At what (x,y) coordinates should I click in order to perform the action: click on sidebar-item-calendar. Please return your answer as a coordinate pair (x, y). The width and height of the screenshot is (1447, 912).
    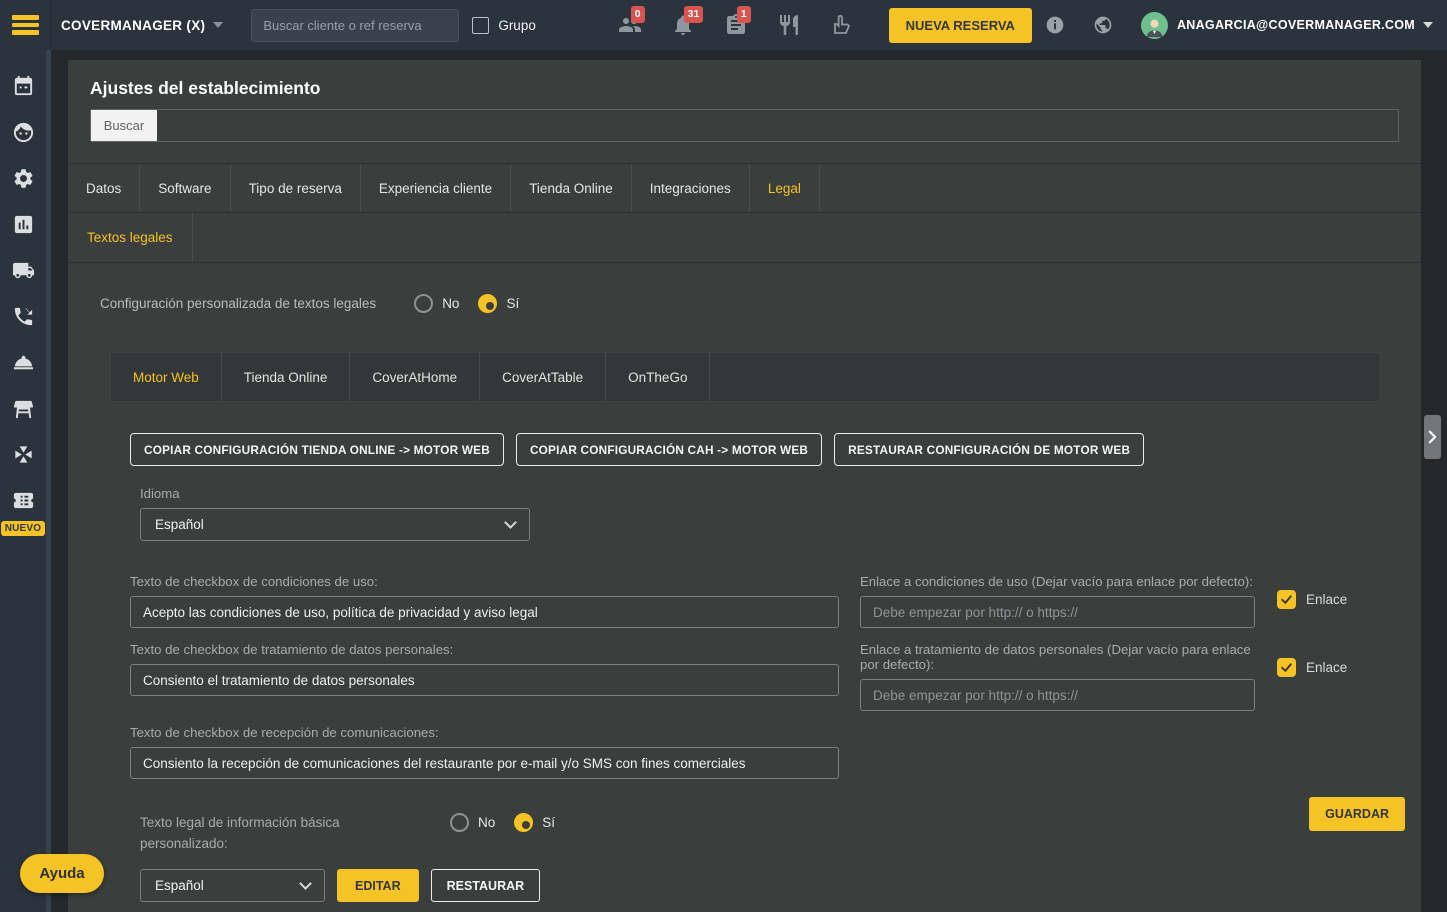
    Looking at the image, I should click on (23, 86).